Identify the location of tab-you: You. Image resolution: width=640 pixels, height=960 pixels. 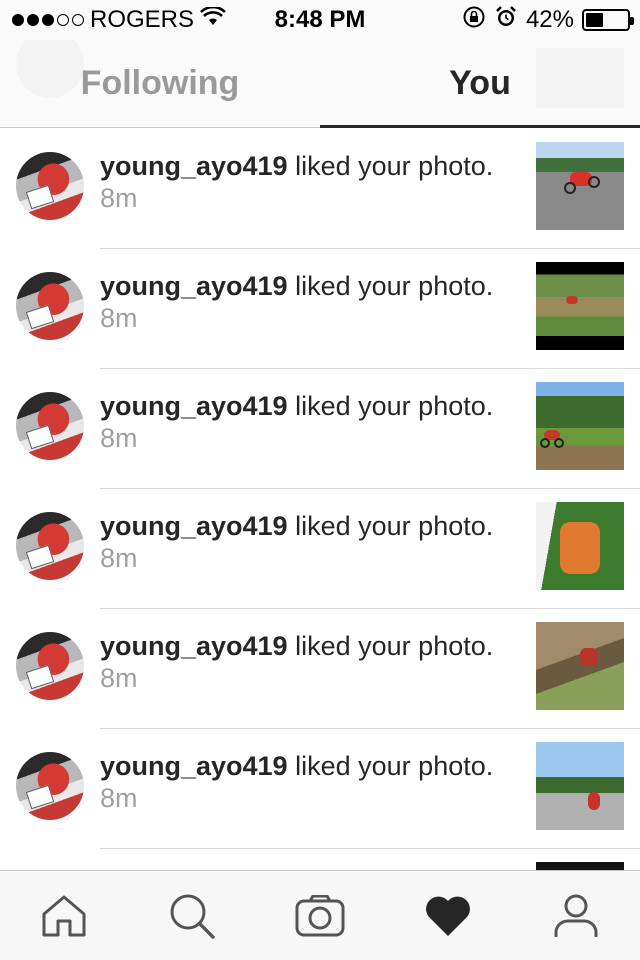
(480, 84).